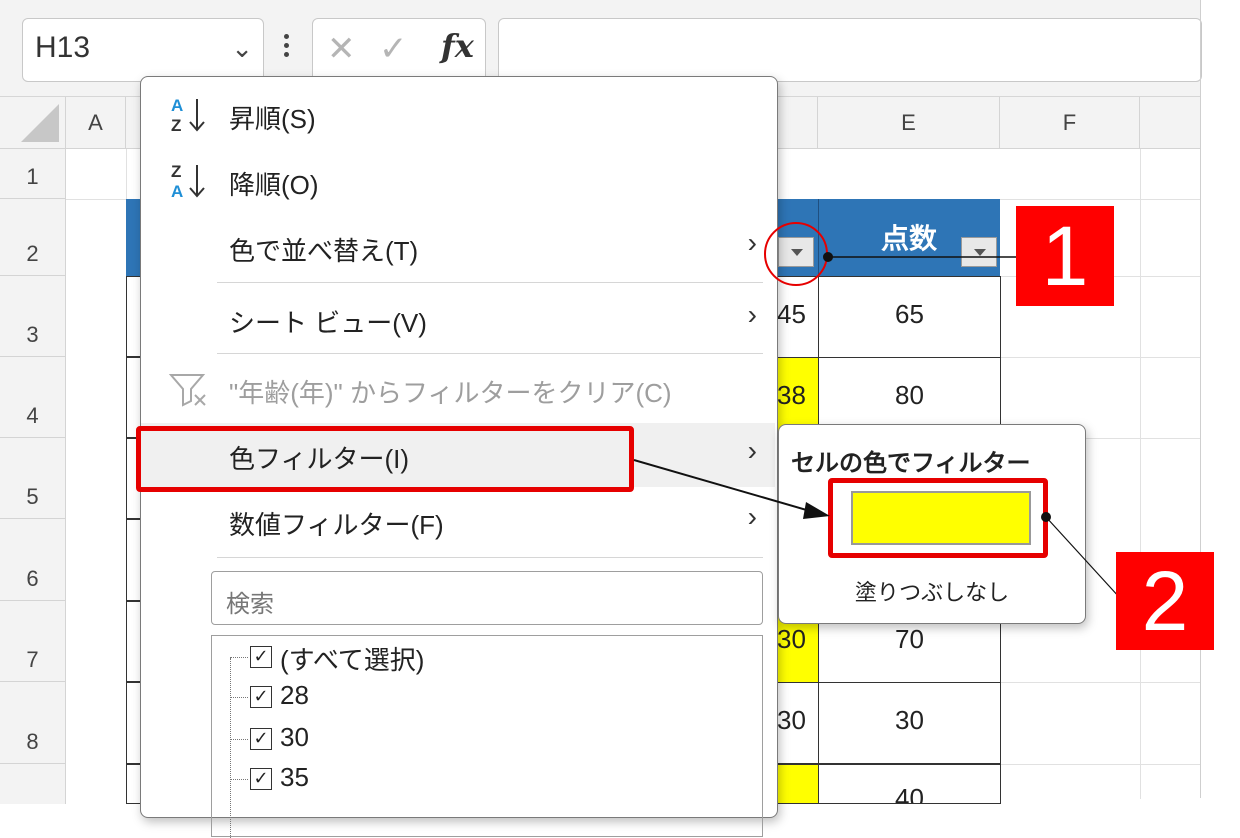 The height and width of the screenshot is (838, 1240). I want to click on callout-badge-2: 2, so click(1165, 601).